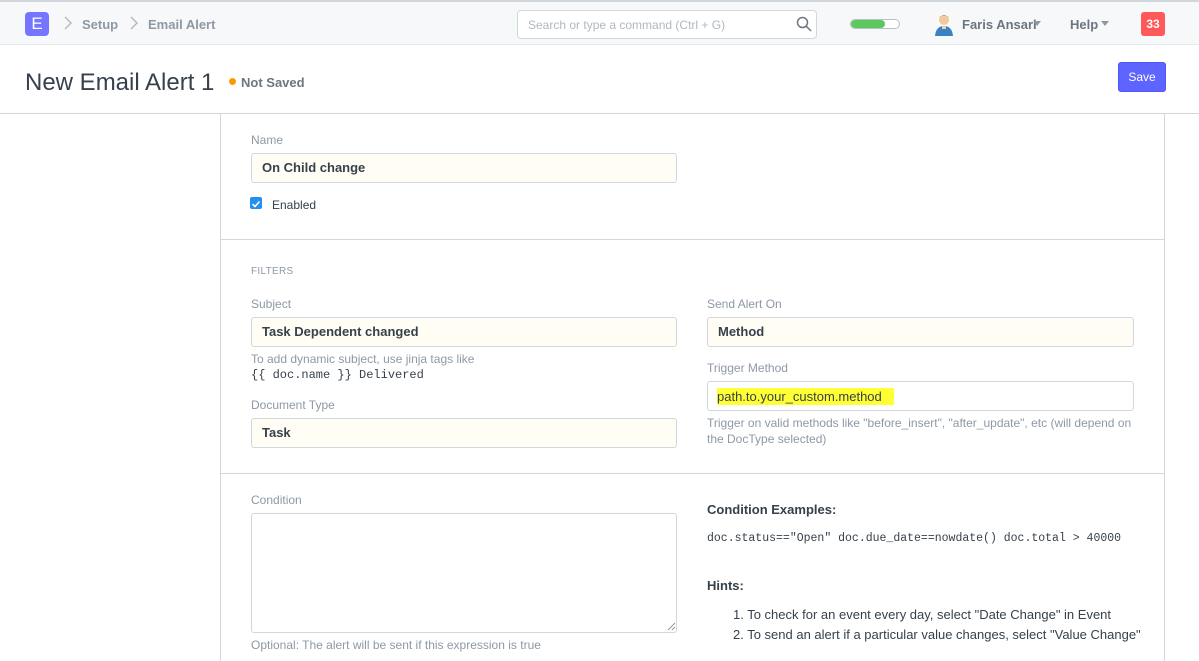 This screenshot has width=1199, height=661. I want to click on page-title: New Email Alert 1, so click(120, 82).